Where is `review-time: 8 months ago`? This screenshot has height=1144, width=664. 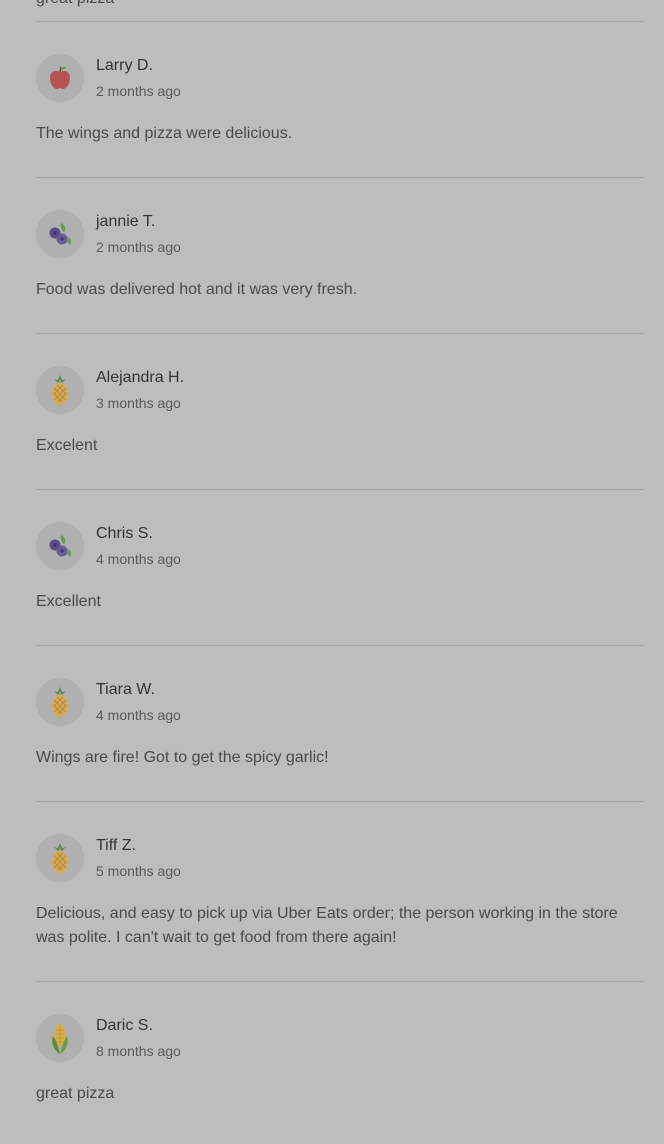 review-time: 8 months ago is located at coordinates (138, 1051).